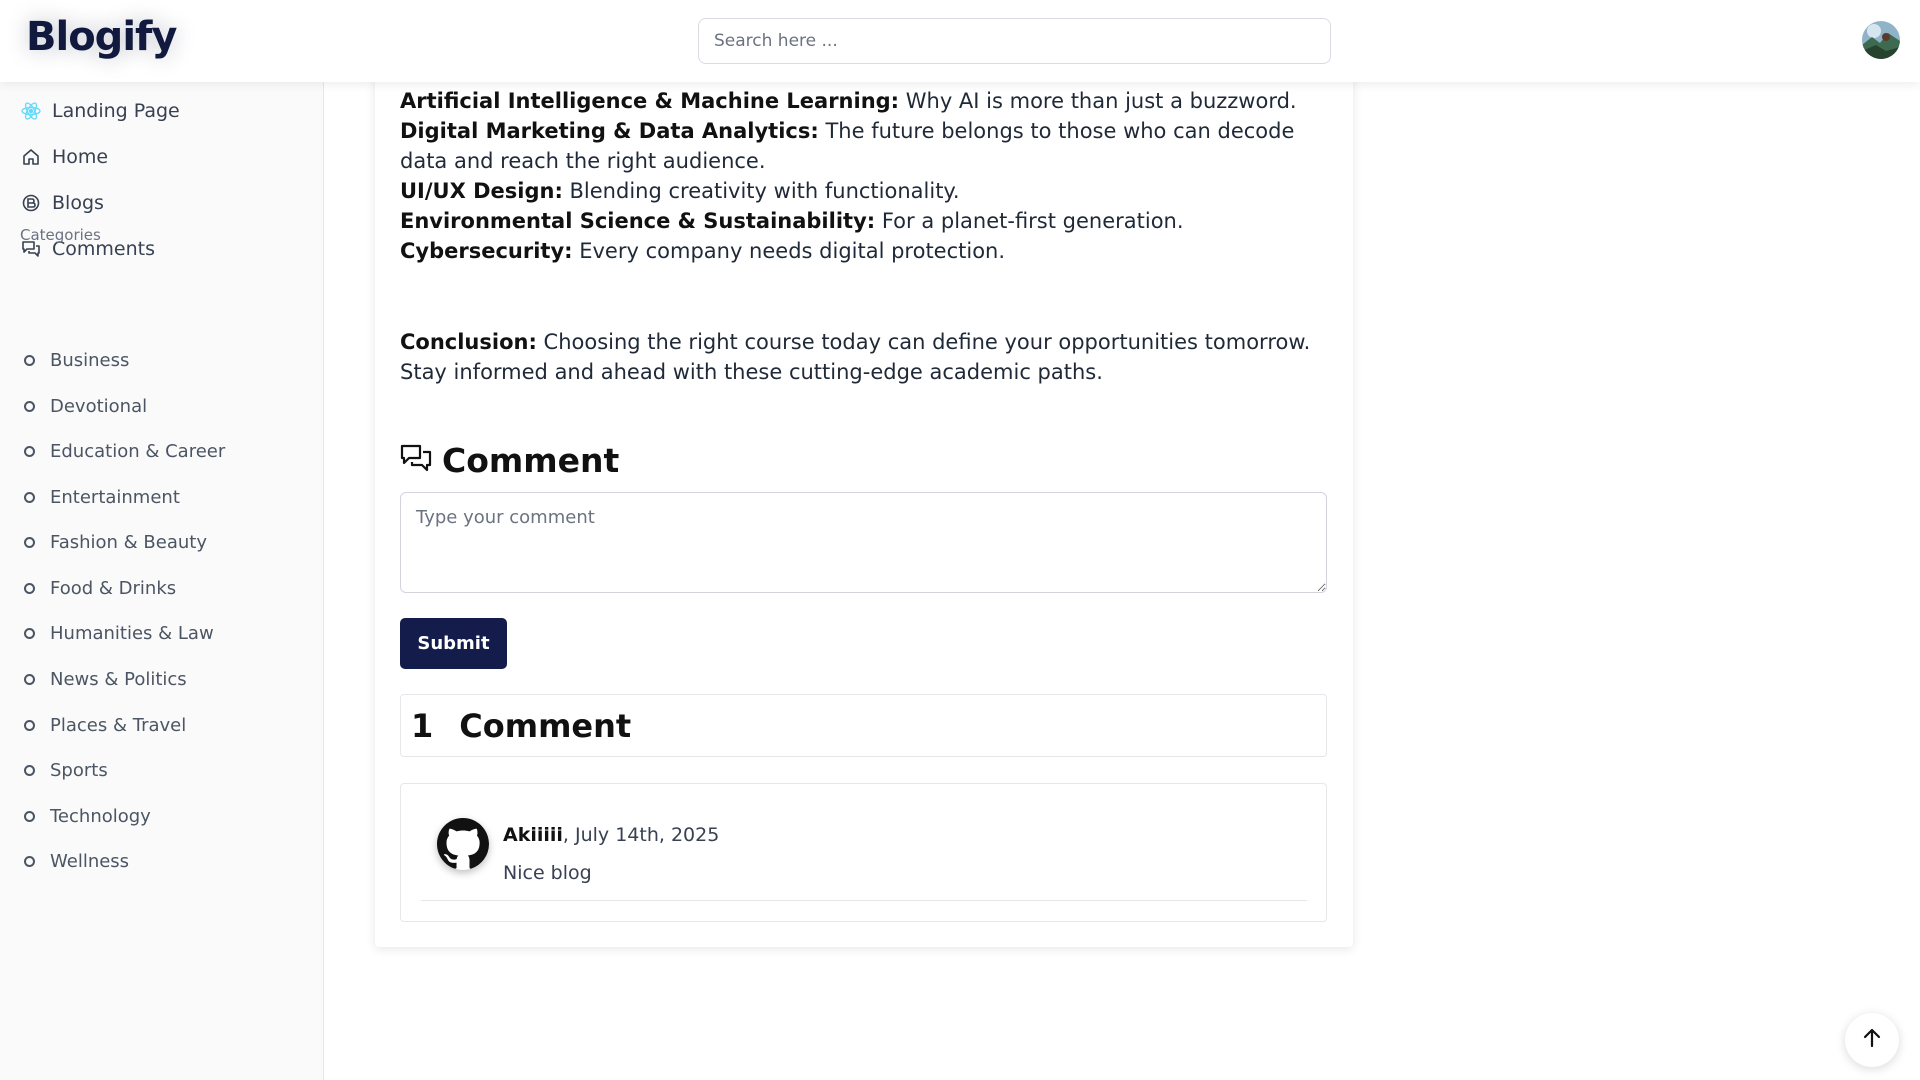 The width and height of the screenshot is (1920, 1080). What do you see at coordinates (1881, 40) in the screenshot?
I see `user-avatar` at bounding box center [1881, 40].